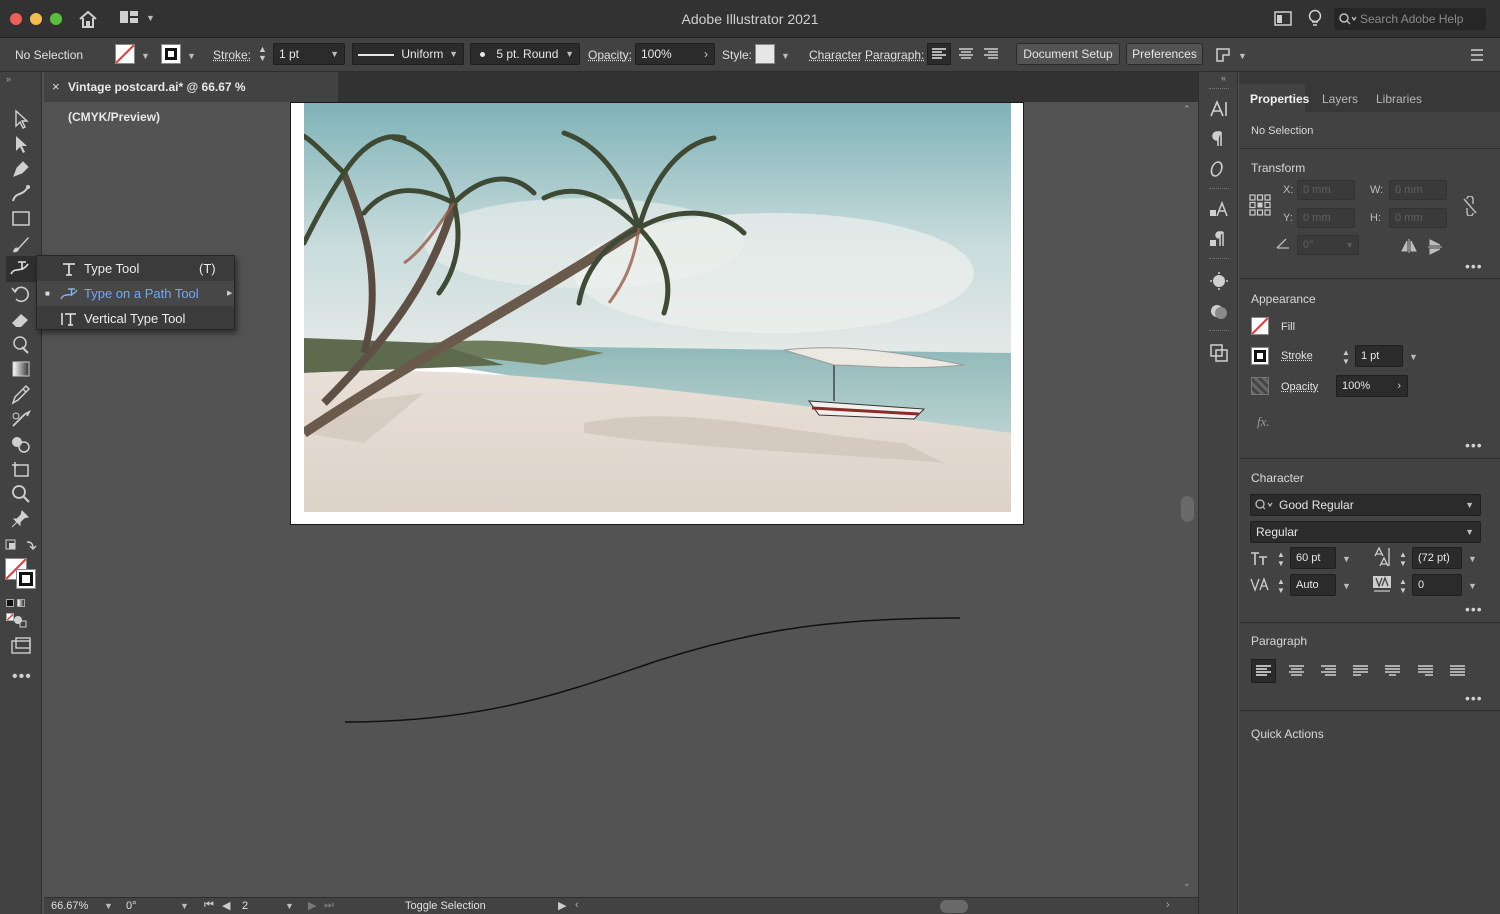 This screenshot has height=914, width=1500. I want to click on character-link: Character, so click(835, 55).